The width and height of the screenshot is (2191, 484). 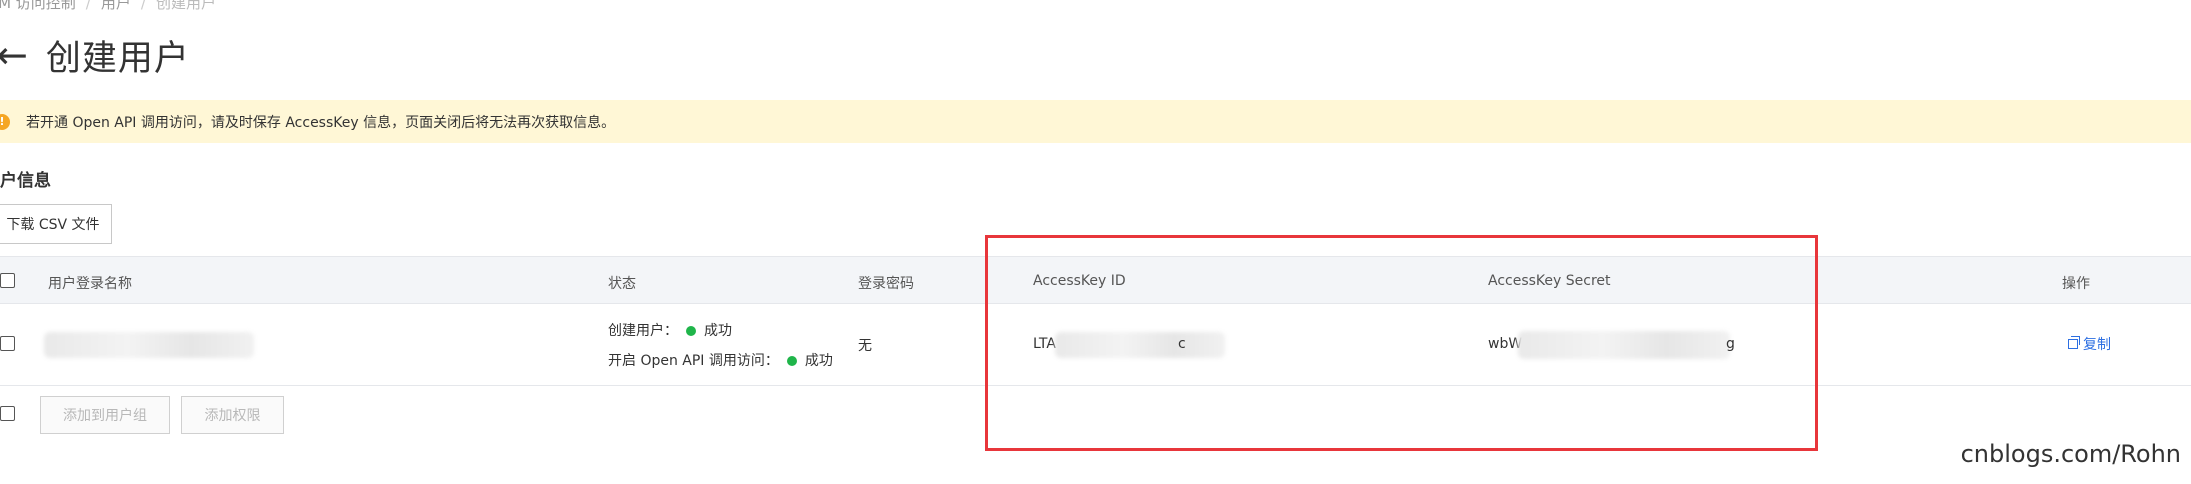 I want to click on redacted-login-name, so click(x=149, y=345).